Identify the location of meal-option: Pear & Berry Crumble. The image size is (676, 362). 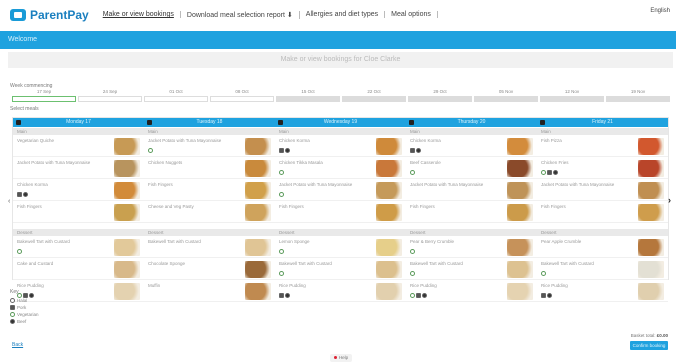
(471, 247).